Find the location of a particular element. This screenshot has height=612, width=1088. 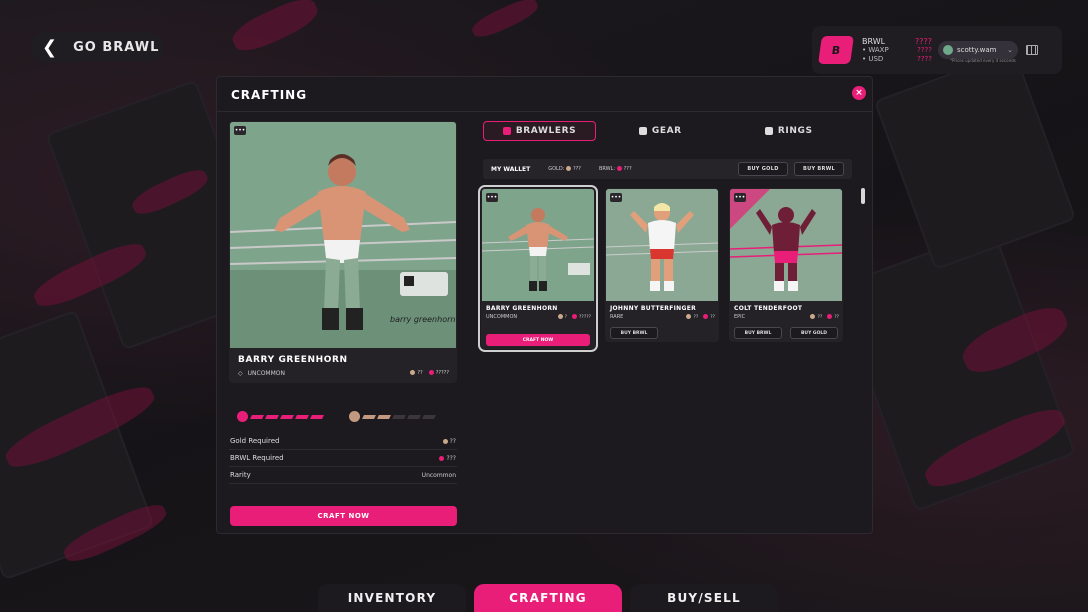

avatar is located at coordinates (948, 50).